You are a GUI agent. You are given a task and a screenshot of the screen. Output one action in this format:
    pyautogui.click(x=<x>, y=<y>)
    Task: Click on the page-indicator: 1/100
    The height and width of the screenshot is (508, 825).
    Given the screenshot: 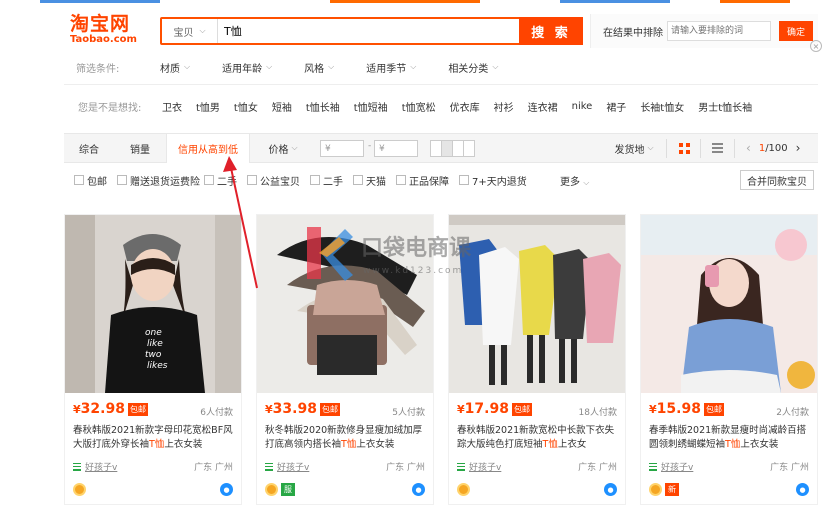 What is the action you would take?
    pyautogui.click(x=773, y=148)
    